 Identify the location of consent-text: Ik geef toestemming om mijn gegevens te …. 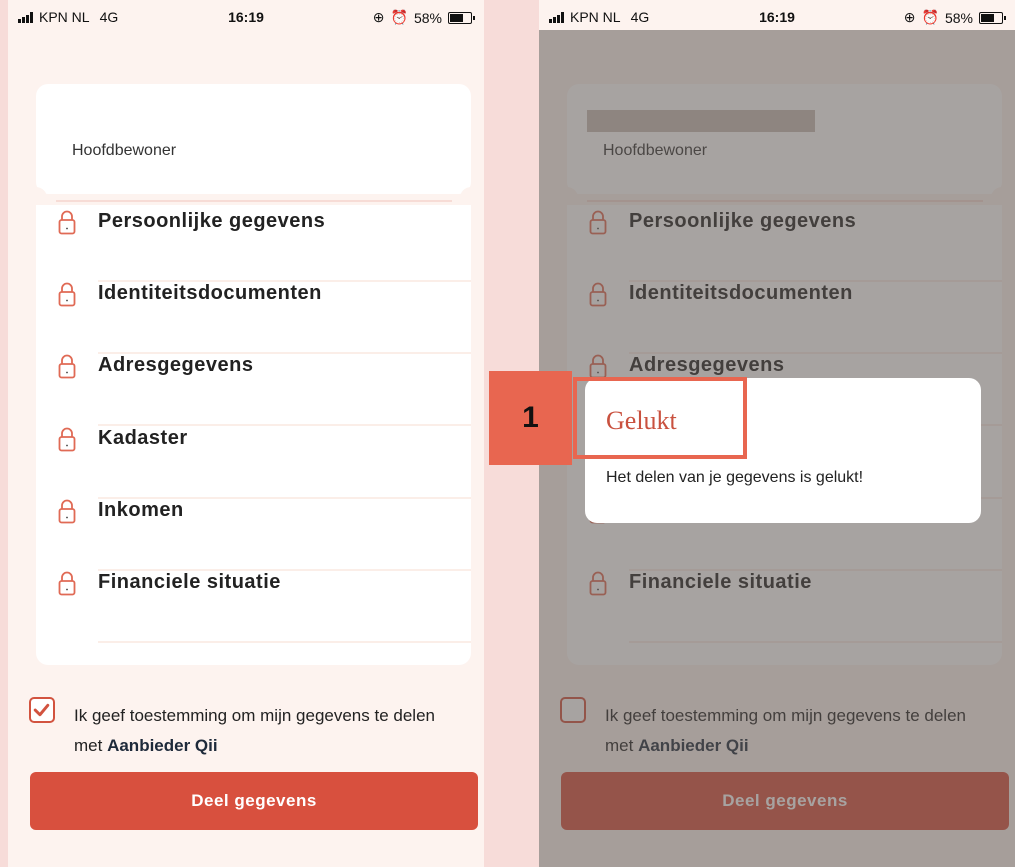
(264, 731).